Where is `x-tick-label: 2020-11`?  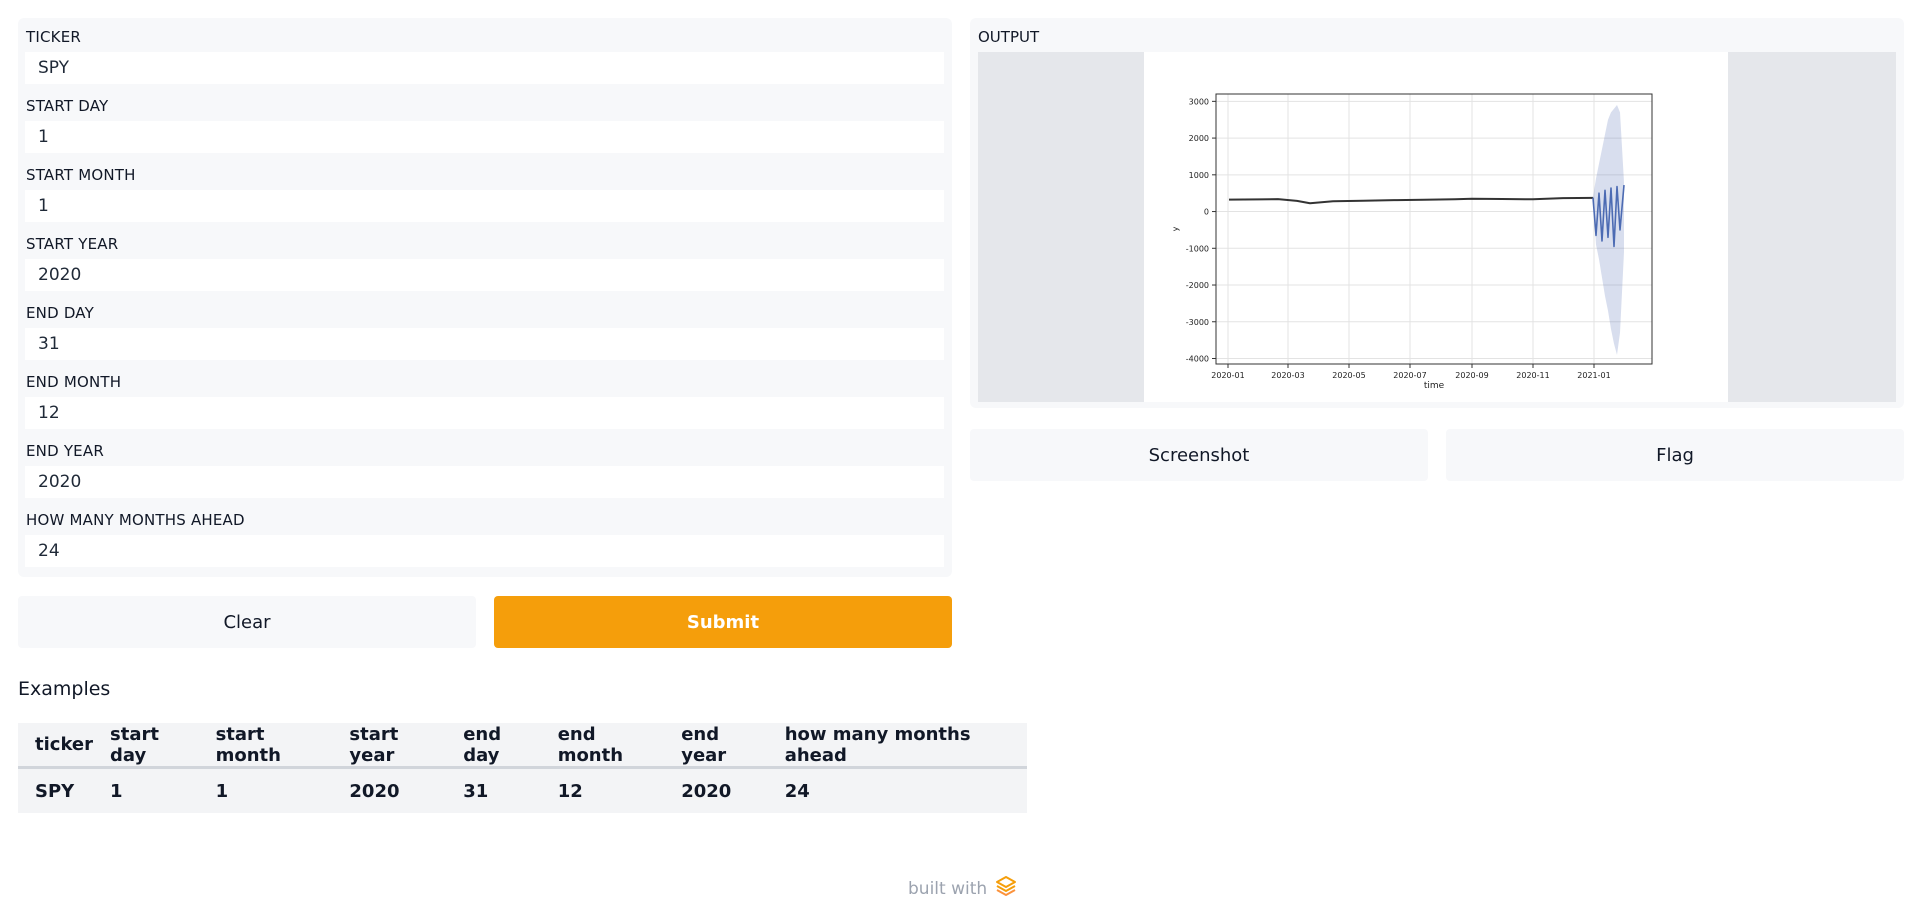
x-tick-label: 2020-11 is located at coordinates (1532, 375).